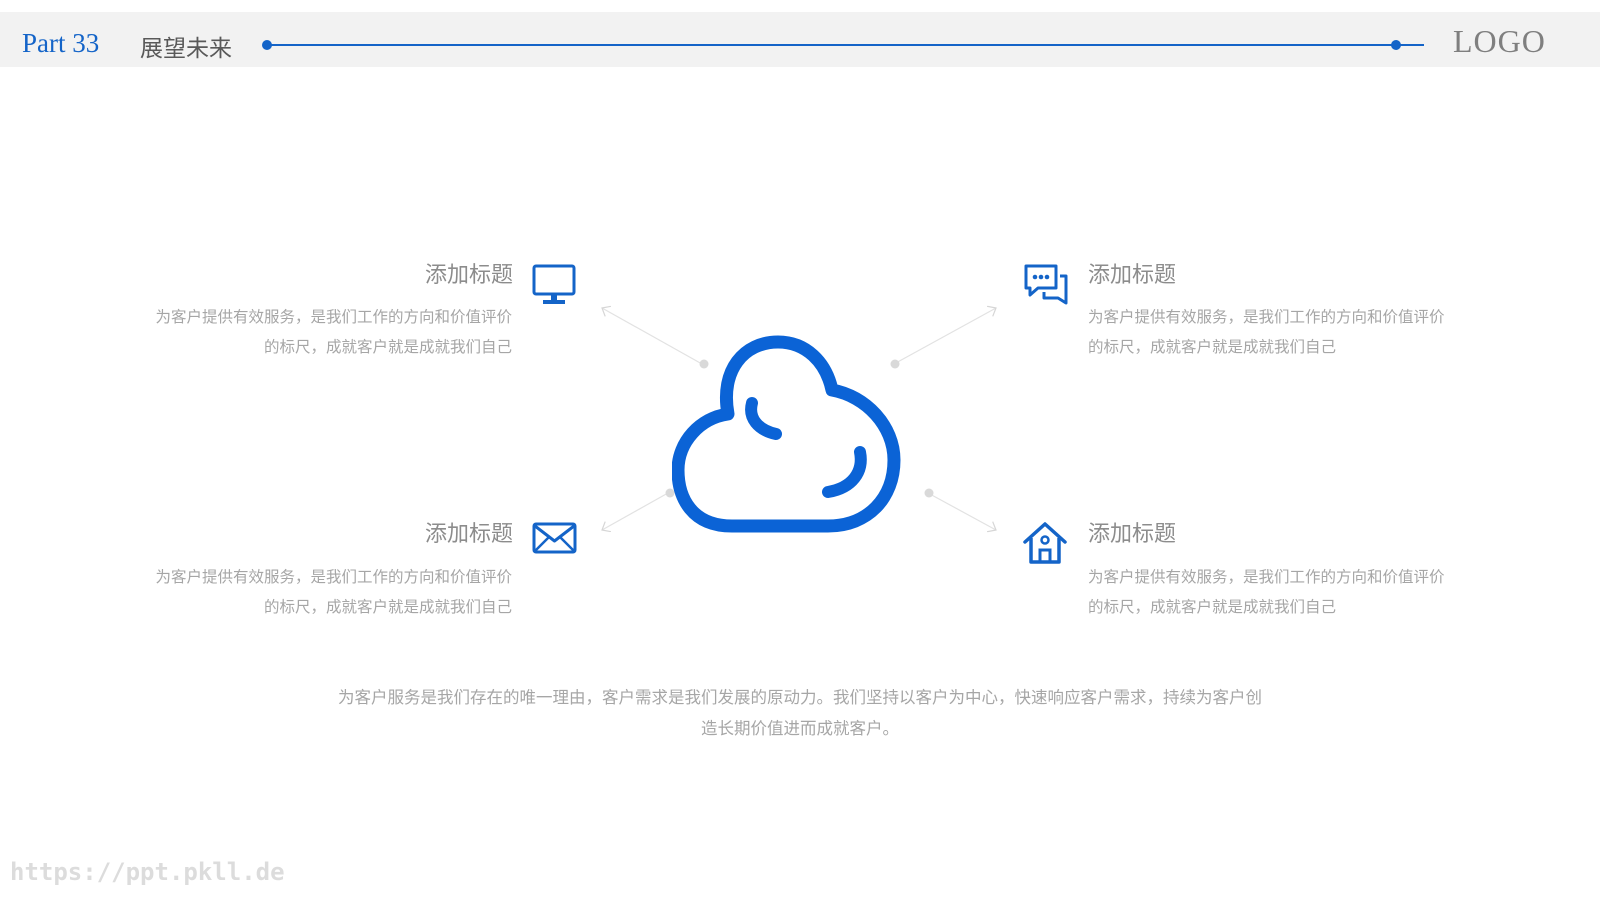  Describe the element at coordinates (554, 284) in the screenshot. I see `monitor-icon` at that location.